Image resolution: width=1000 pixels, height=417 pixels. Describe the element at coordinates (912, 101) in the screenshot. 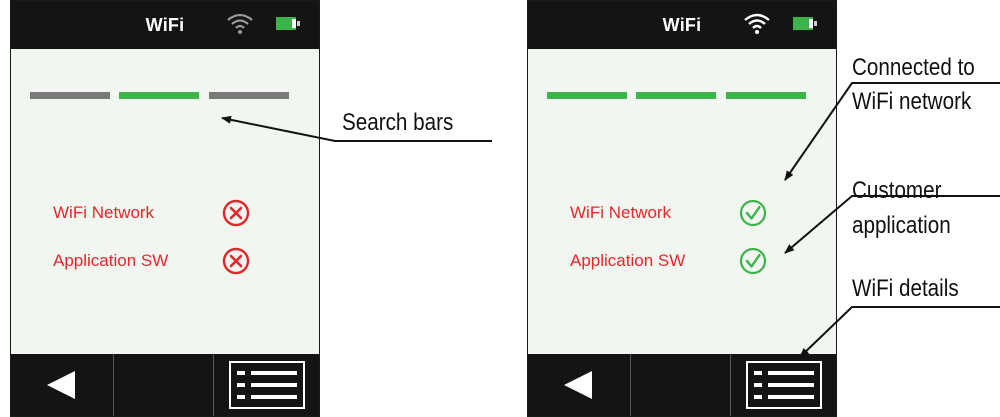

I see `callout-connected-line2: WiFi network` at that location.